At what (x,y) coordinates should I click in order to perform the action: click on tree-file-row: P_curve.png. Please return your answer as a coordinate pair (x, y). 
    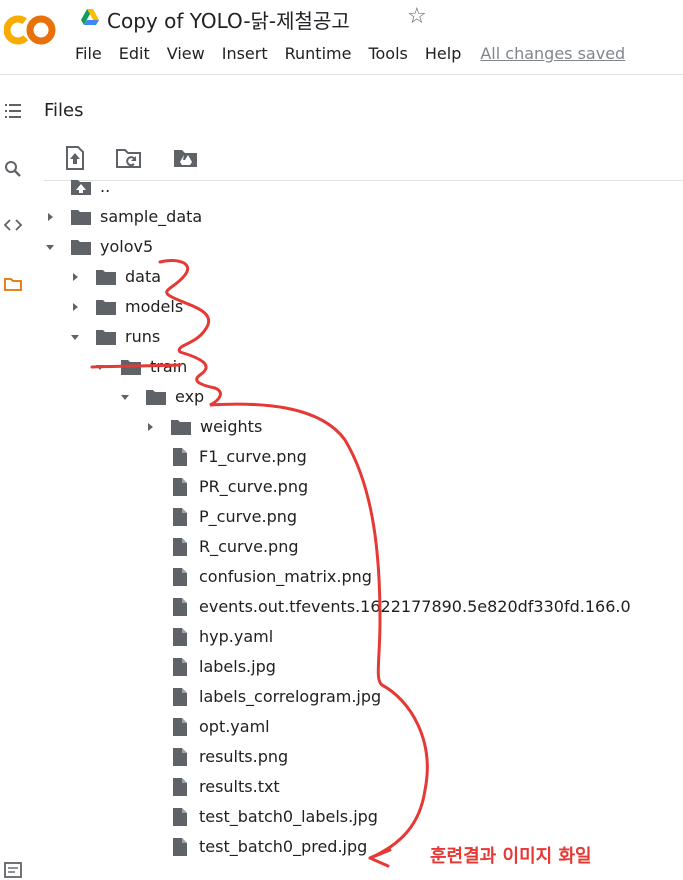
    Looking at the image, I should click on (234, 517).